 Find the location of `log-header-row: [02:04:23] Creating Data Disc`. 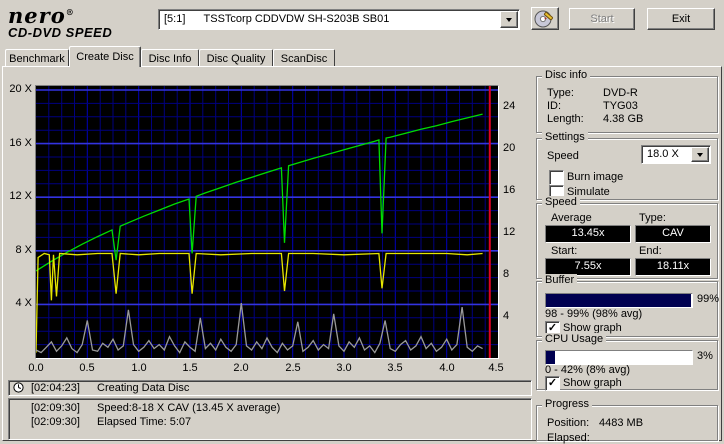

log-header-row: [02:04:23] Creating Data Disc is located at coordinates (270, 388).